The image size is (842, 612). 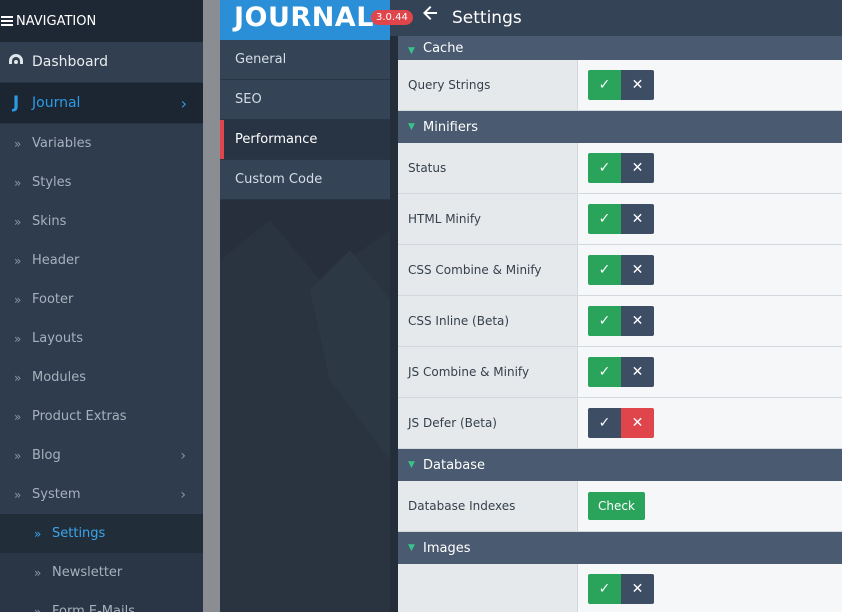 What do you see at coordinates (620, 48) in the screenshot?
I see `section-cache-header: ▼ Cache` at bounding box center [620, 48].